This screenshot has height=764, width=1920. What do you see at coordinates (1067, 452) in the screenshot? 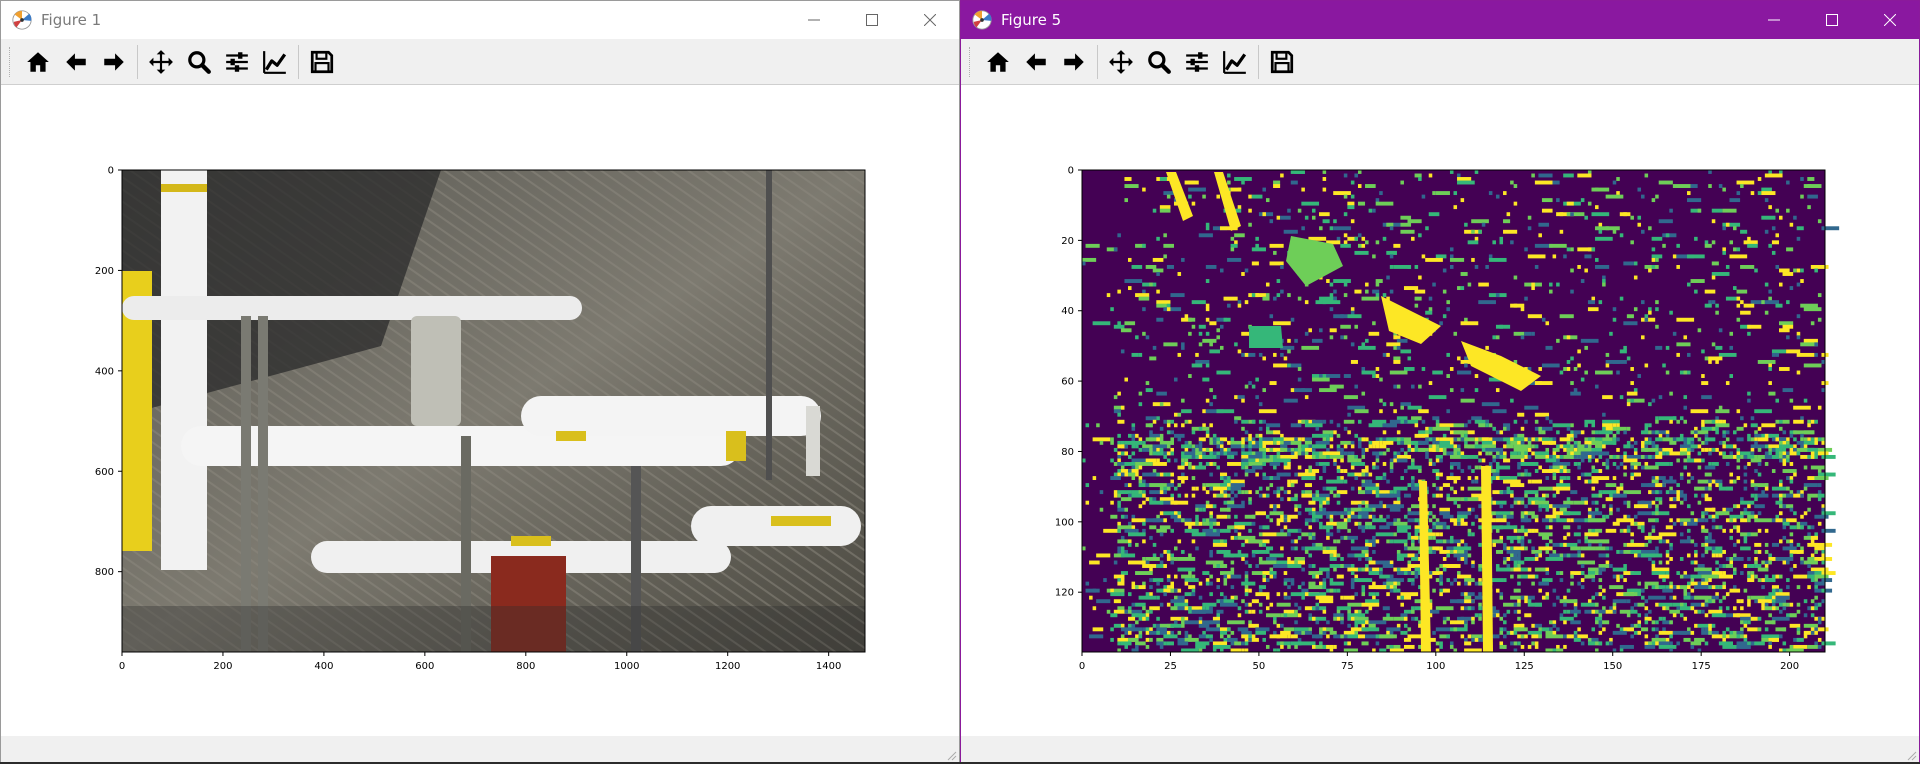
I see `y-tick-label: 80` at bounding box center [1067, 452].